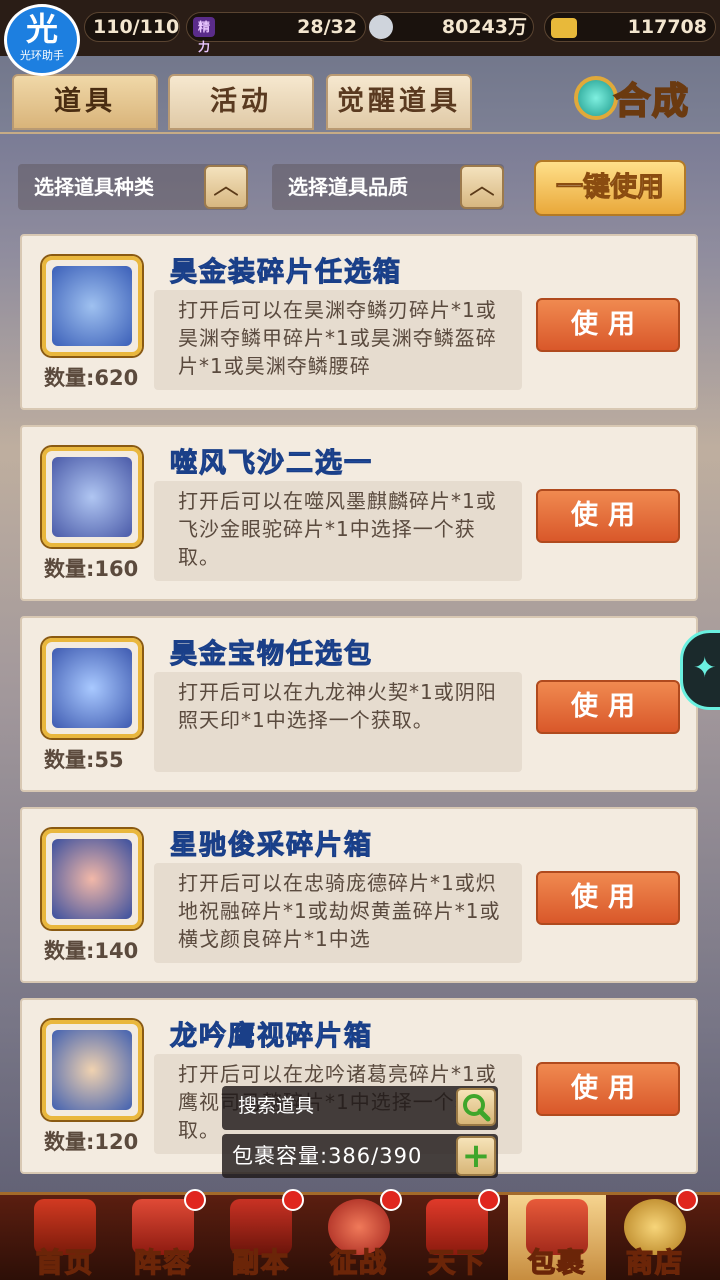 This screenshot has height=1280, width=720. What do you see at coordinates (557, 1237) in the screenshot?
I see `nav-bag: 包裹` at bounding box center [557, 1237].